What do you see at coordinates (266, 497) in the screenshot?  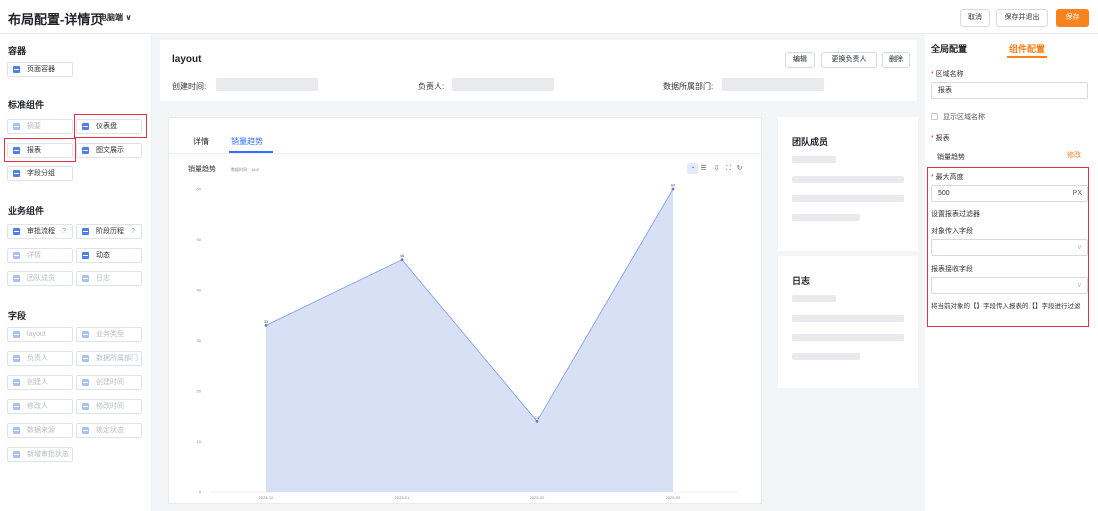 I see `x-tick-label: 2024-12` at bounding box center [266, 497].